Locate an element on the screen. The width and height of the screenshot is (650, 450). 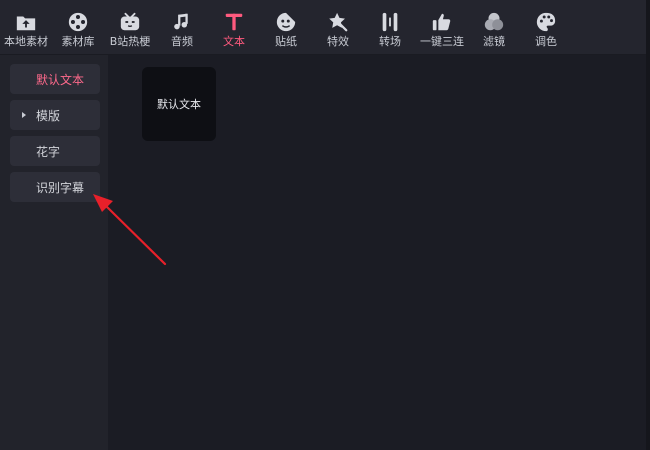
sidebar-item-label: 识别字幕 is located at coordinates (60, 187).